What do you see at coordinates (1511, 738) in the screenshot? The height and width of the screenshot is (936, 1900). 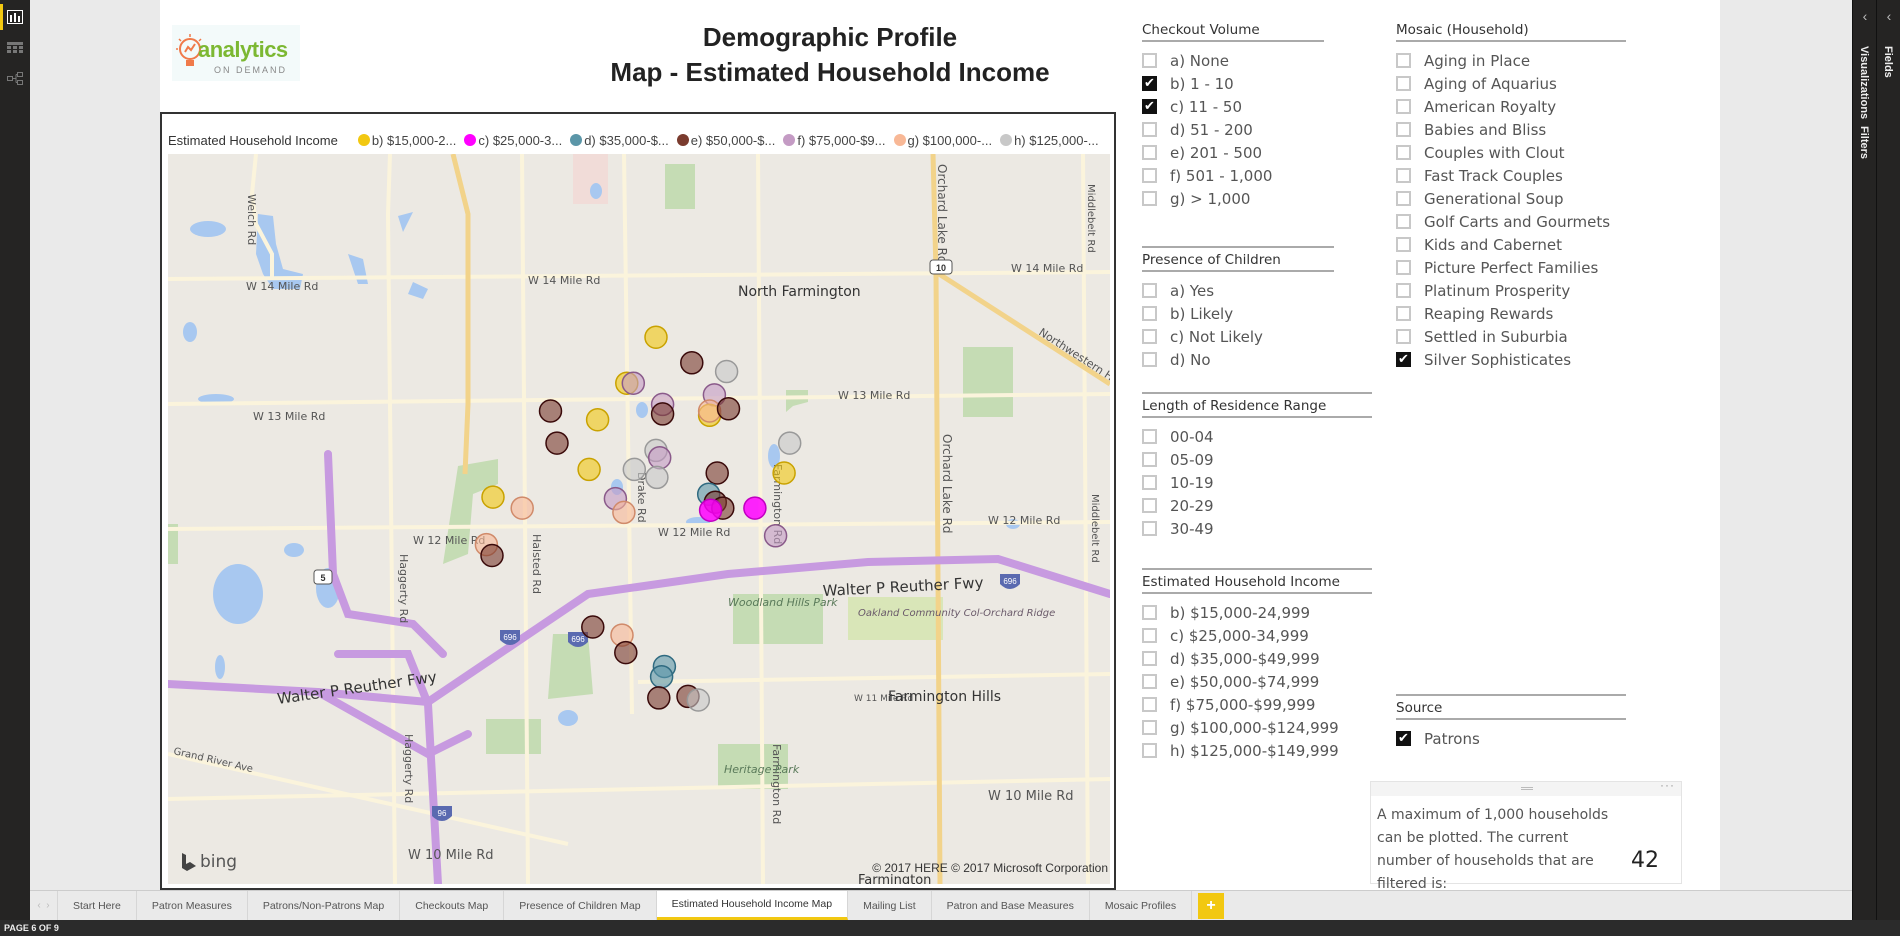 I see `slicer-option: ✔ Patrons` at bounding box center [1511, 738].